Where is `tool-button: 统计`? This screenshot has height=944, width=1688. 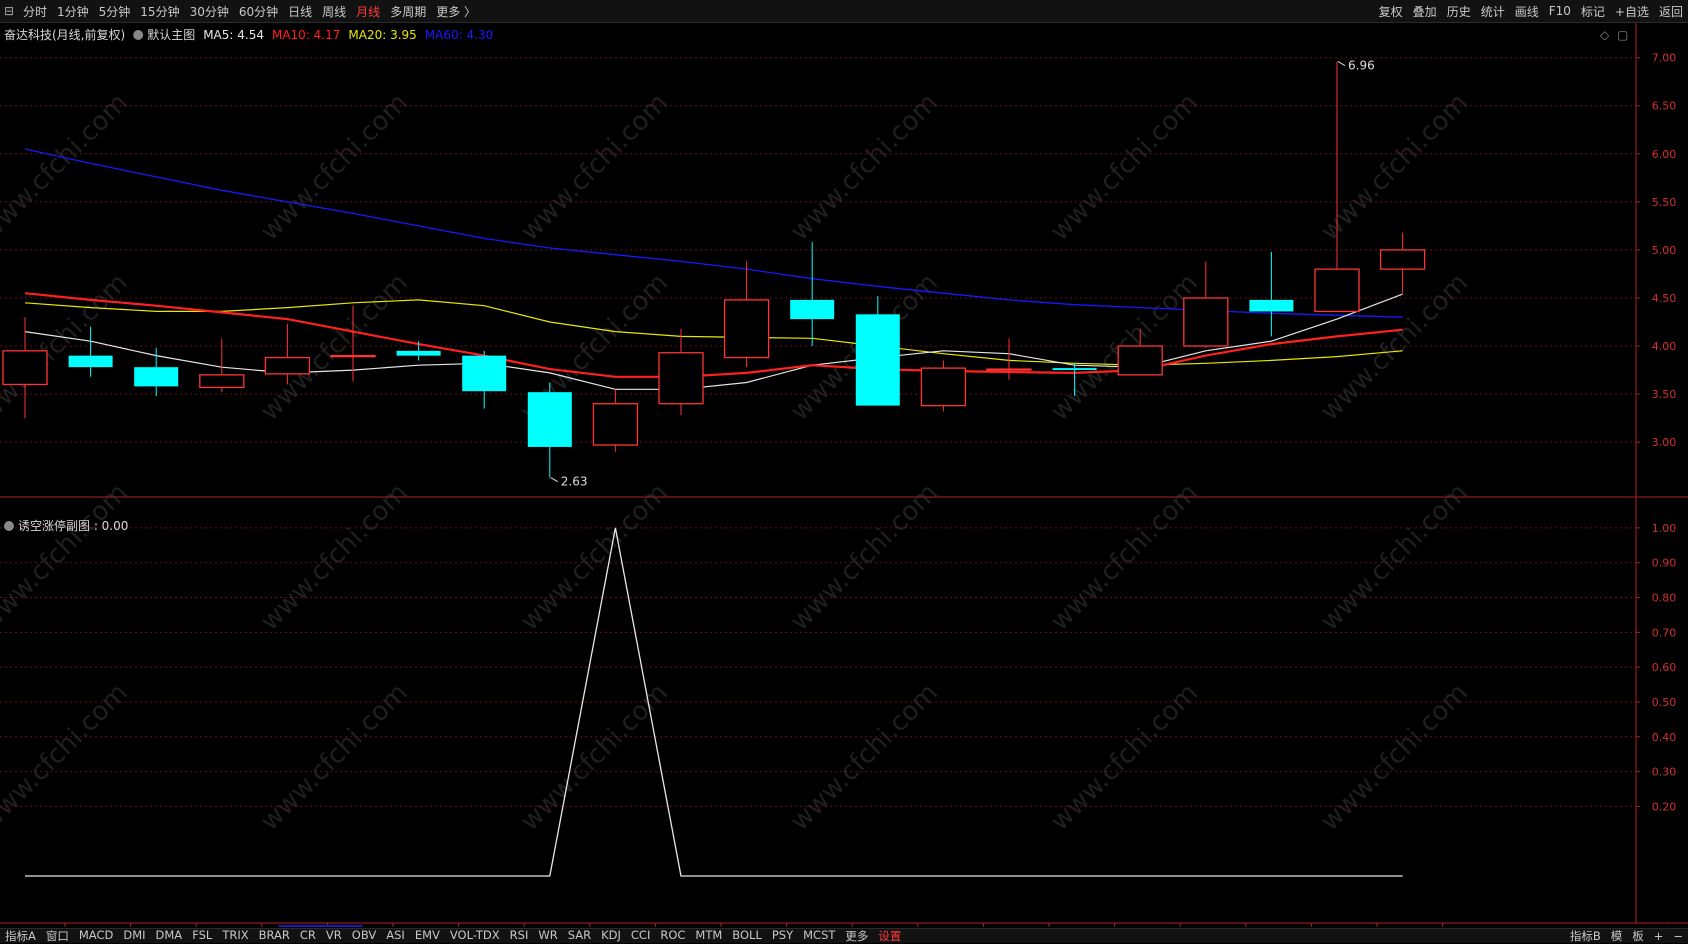 tool-button: 统计 is located at coordinates (1493, 11).